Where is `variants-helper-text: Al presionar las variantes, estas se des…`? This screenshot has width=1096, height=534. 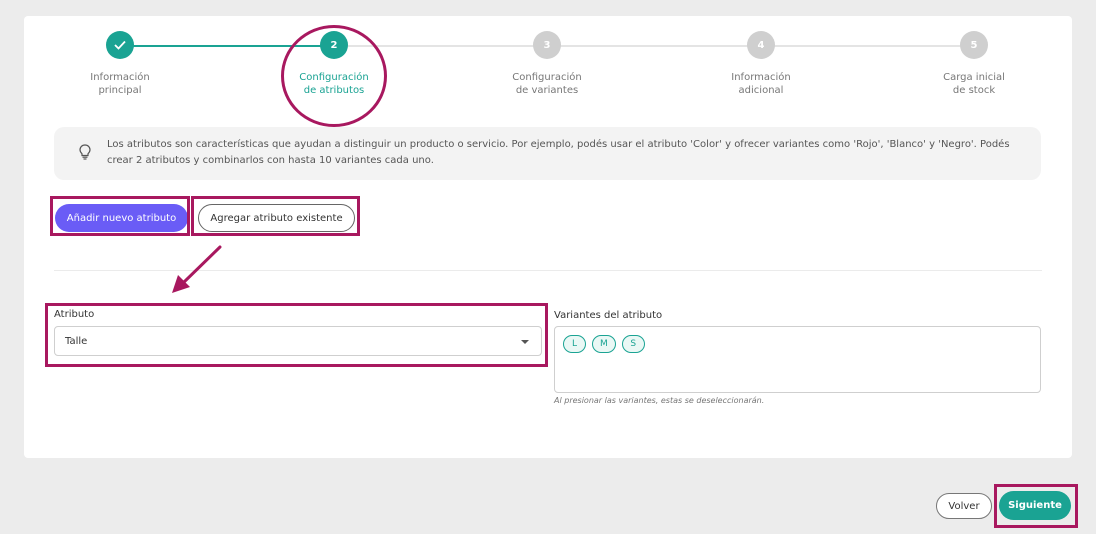
variants-helper-text: Al presionar las variantes, estas se des… is located at coordinates (659, 400).